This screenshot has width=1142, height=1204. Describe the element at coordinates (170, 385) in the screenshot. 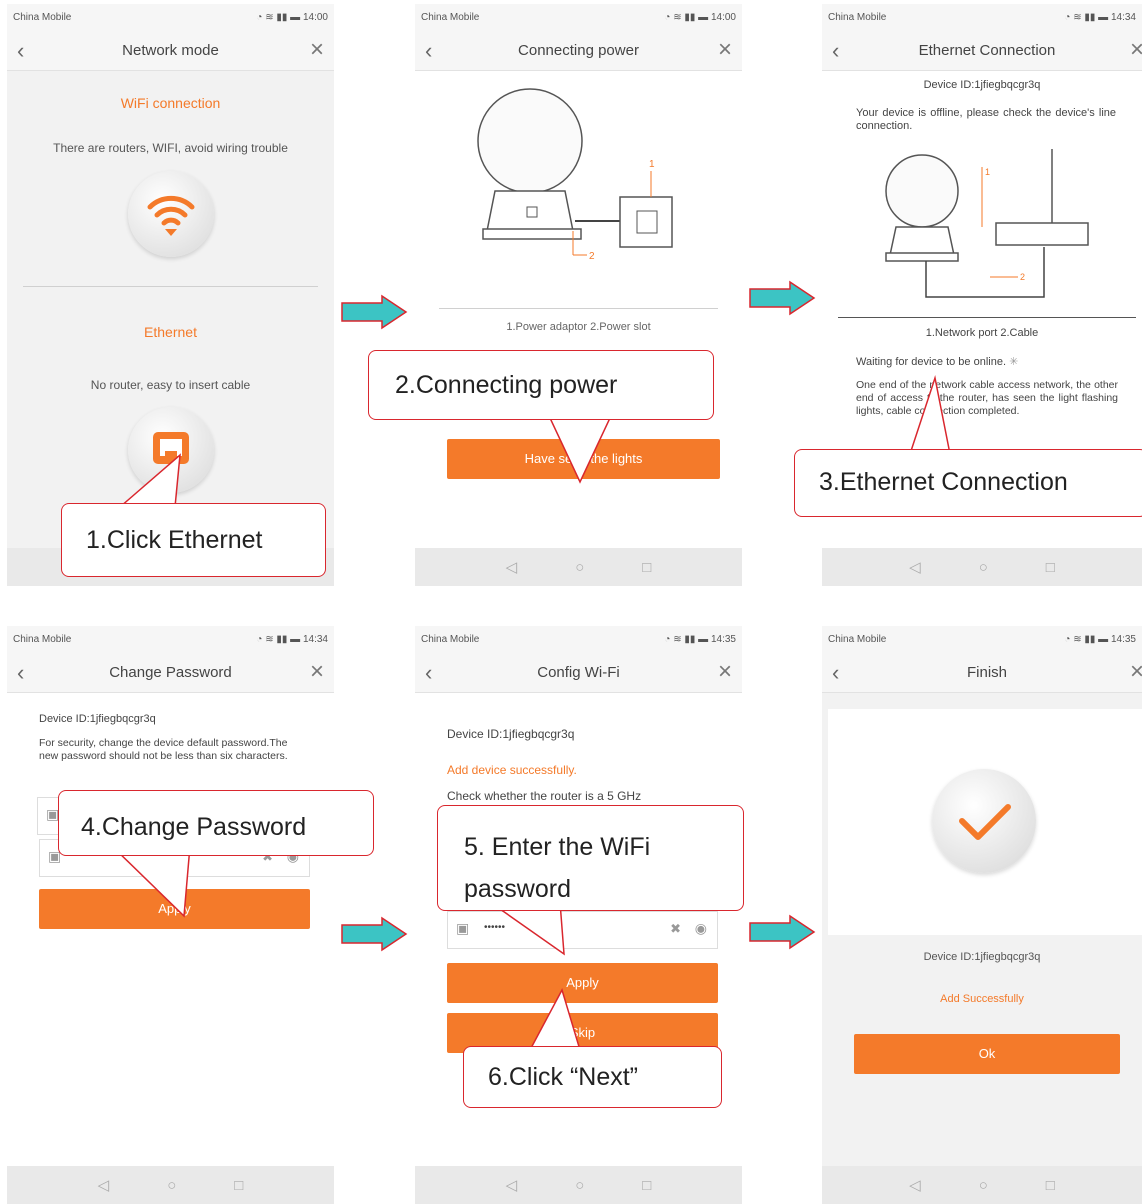

I see `ethernet-description: No router, easy to insert cable` at that location.